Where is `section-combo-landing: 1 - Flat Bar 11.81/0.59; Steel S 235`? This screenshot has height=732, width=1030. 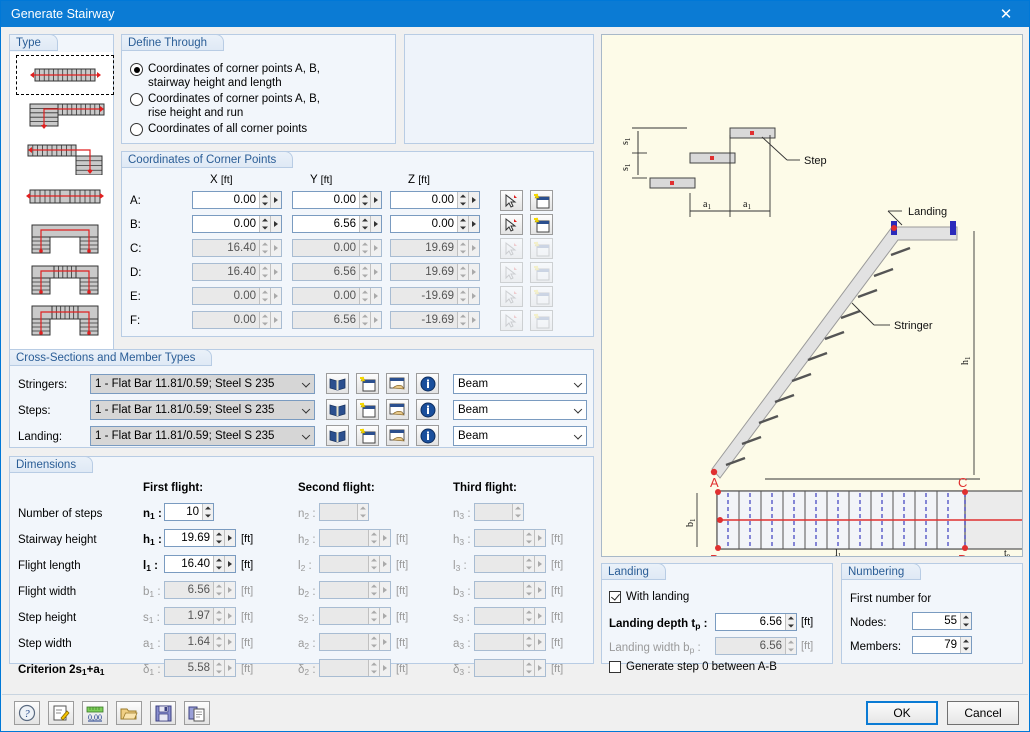 section-combo-landing: 1 - Flat Bar 11.81/0.59; Steel S 235 is located at coordinates (202, 436).